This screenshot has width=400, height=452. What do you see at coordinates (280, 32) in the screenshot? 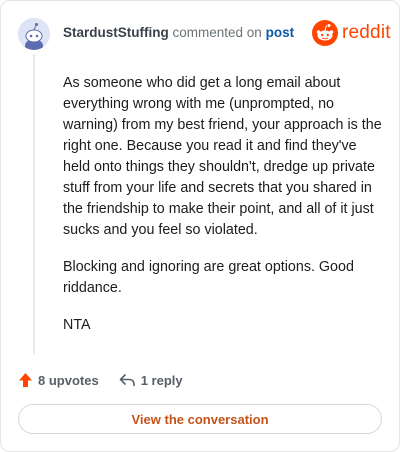
I see `post-link: post` at bounding box center [280, 32].